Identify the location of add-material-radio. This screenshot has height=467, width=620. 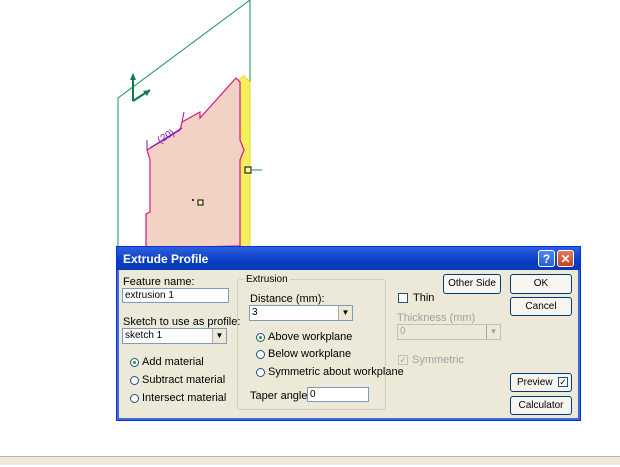
(134, 362).